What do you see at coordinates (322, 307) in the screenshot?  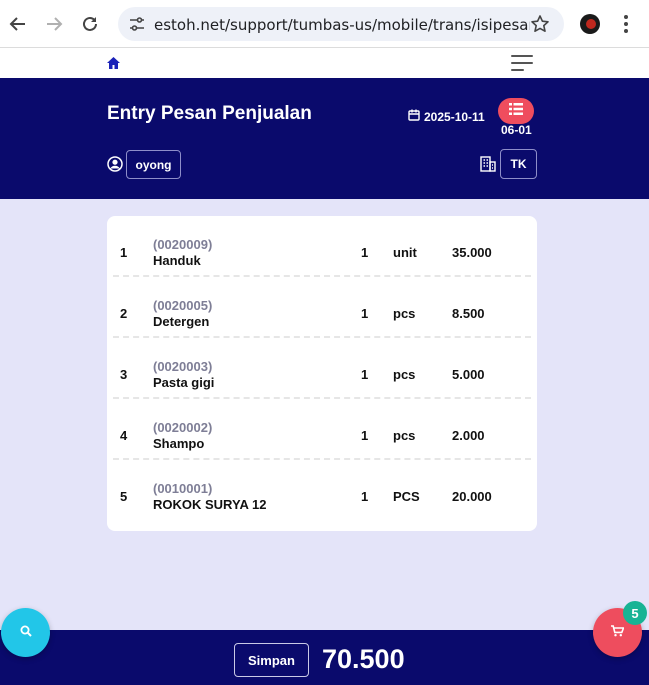 I see `list-item: 2 (0020005) Detergen 1 pcs 8.500` at bounding box center [322, 307].